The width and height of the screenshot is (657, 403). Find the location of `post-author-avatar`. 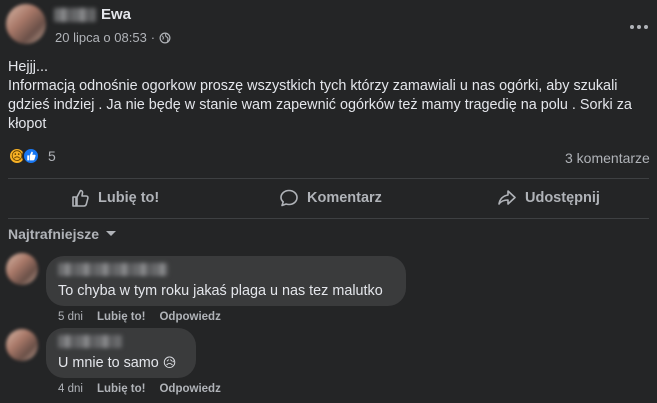

post-author-avatar is located at coordinates (26, 24).